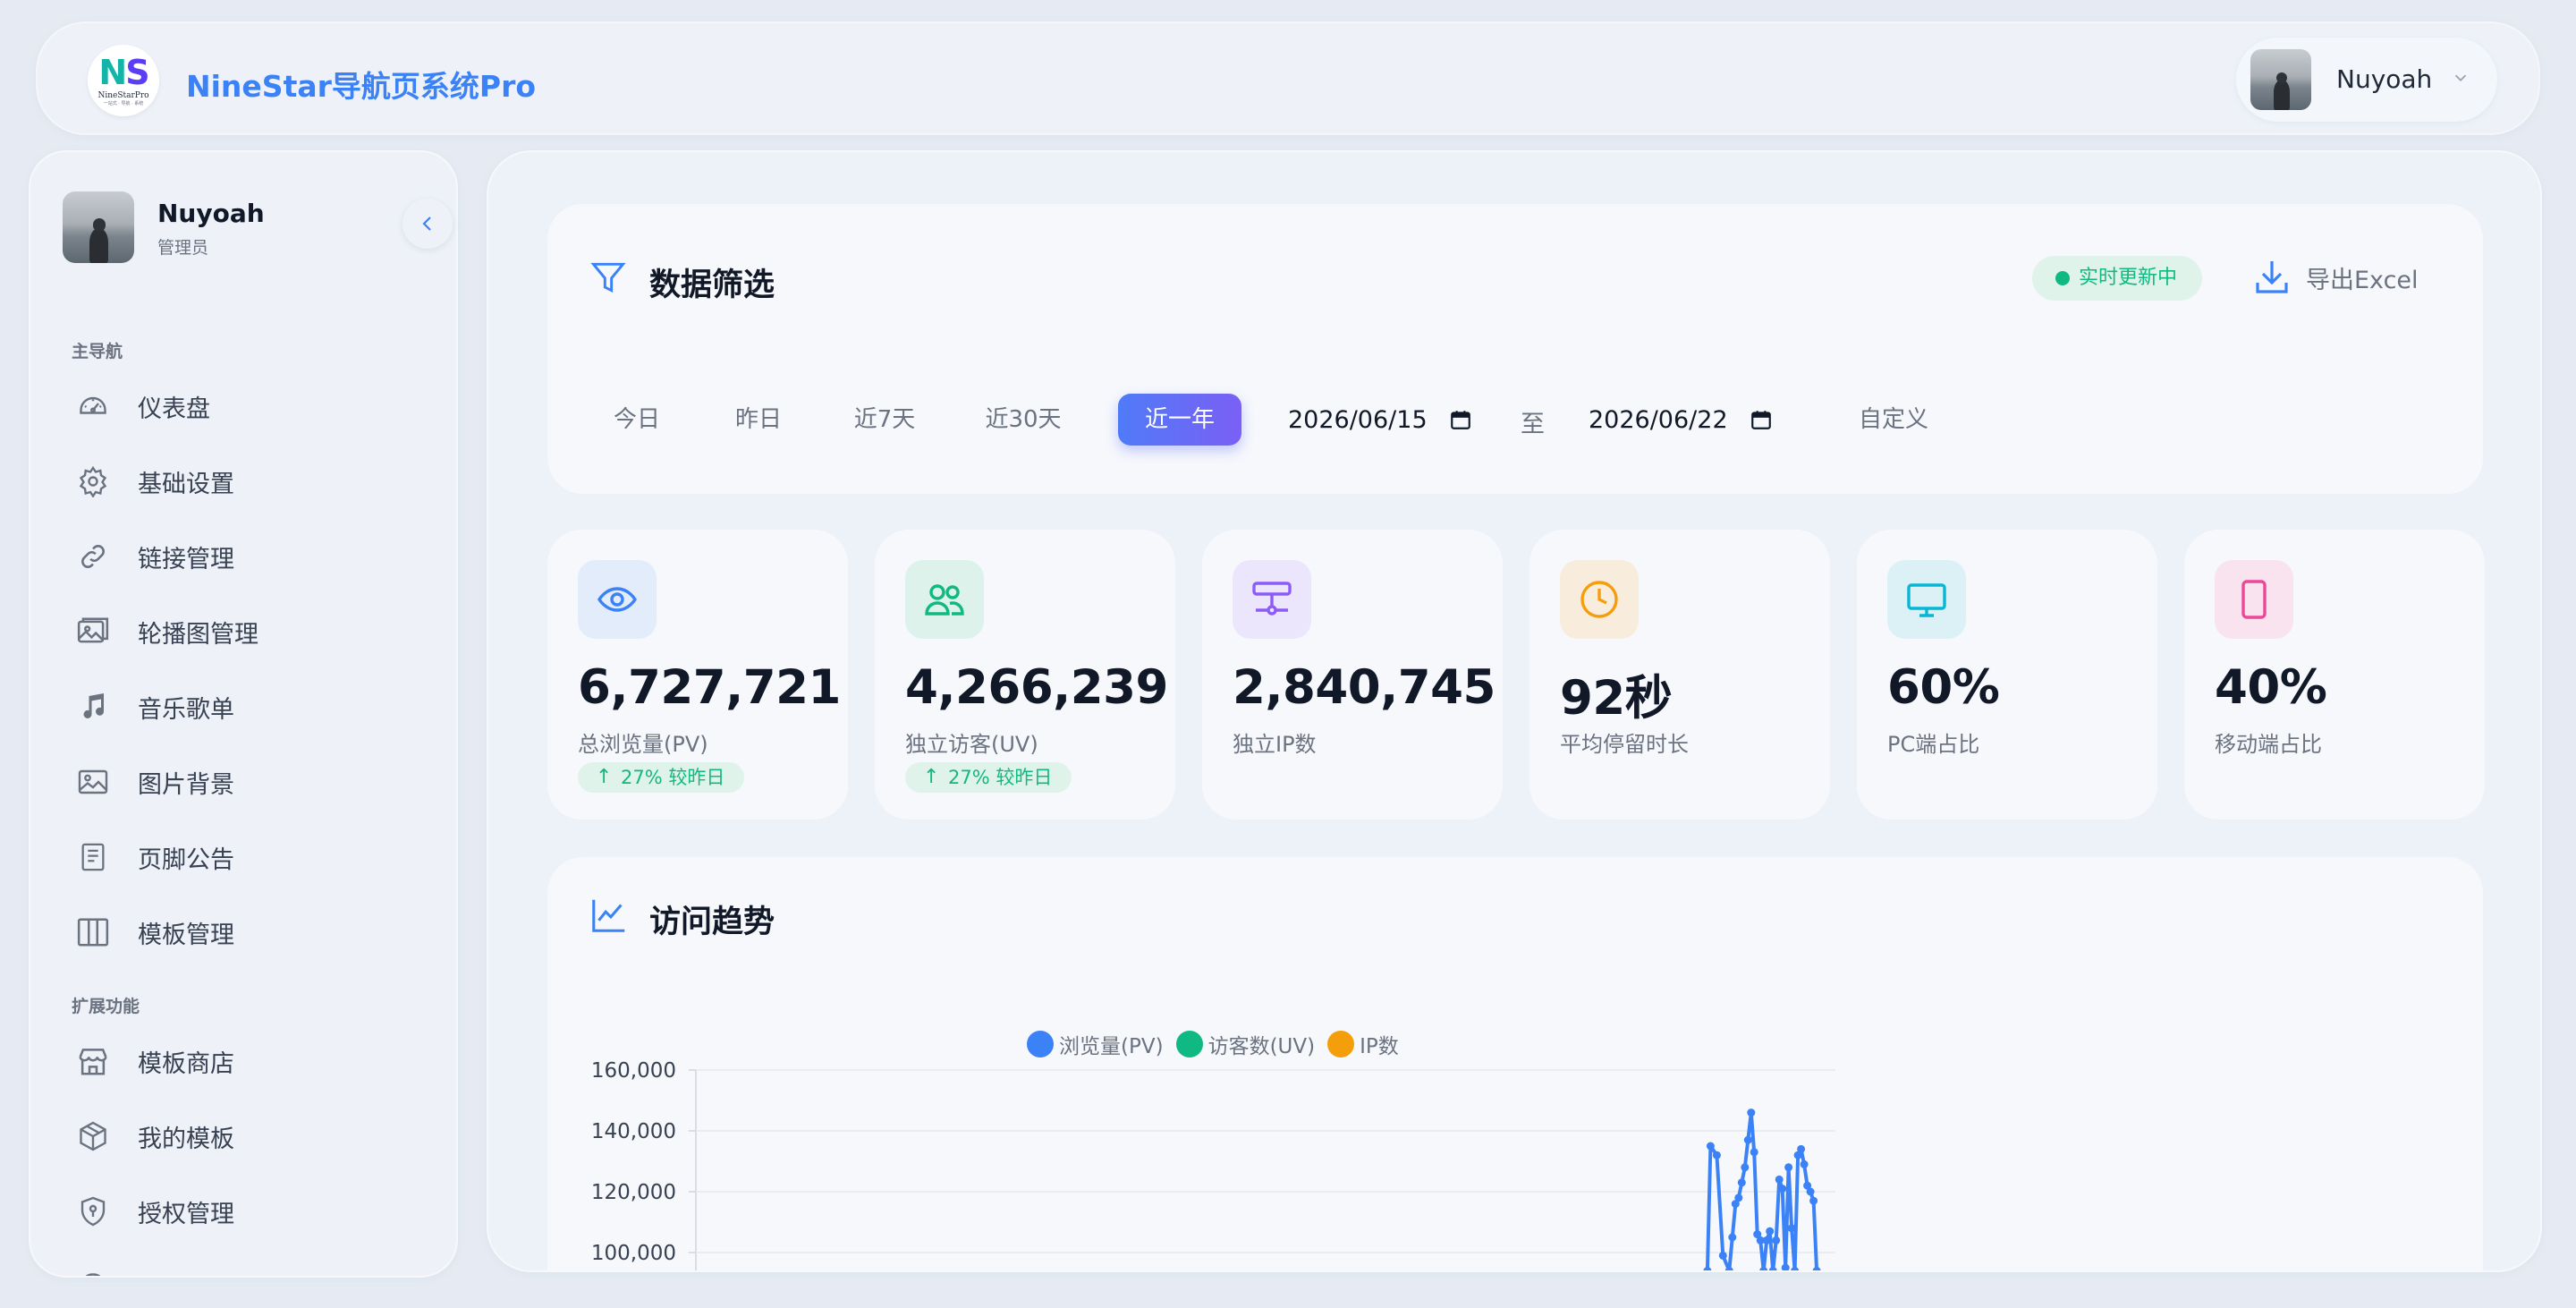 This screenshot has height=1308, width=2576. What do you see at coordinates (361, 85) in the screenshot?
I see `brand-title: NineStar导航页系统Pro` at bounding box center [361, 85].